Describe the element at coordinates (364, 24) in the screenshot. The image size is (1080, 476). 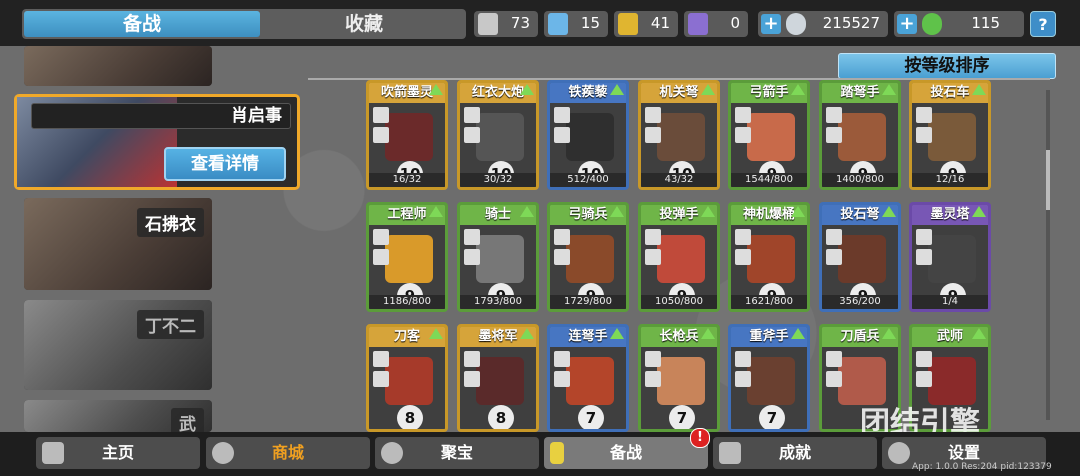
I see `tab-collection: 收藏` at that location.